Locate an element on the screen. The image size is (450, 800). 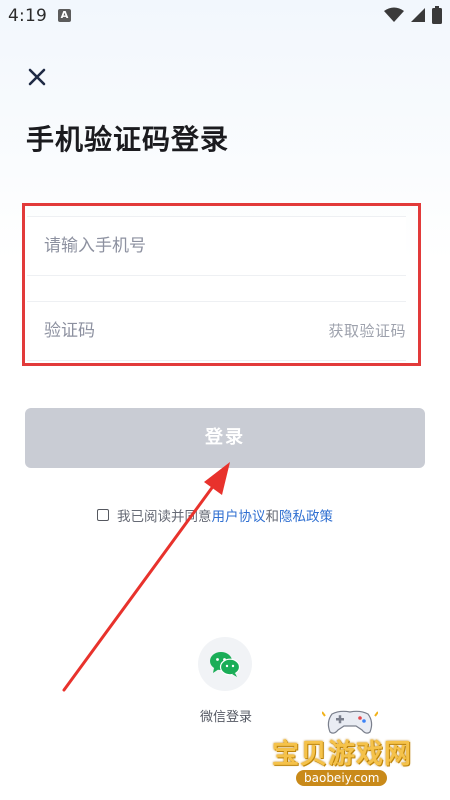
watermark-name: 宝贝游戏网 is located at coordinates (342, 754).